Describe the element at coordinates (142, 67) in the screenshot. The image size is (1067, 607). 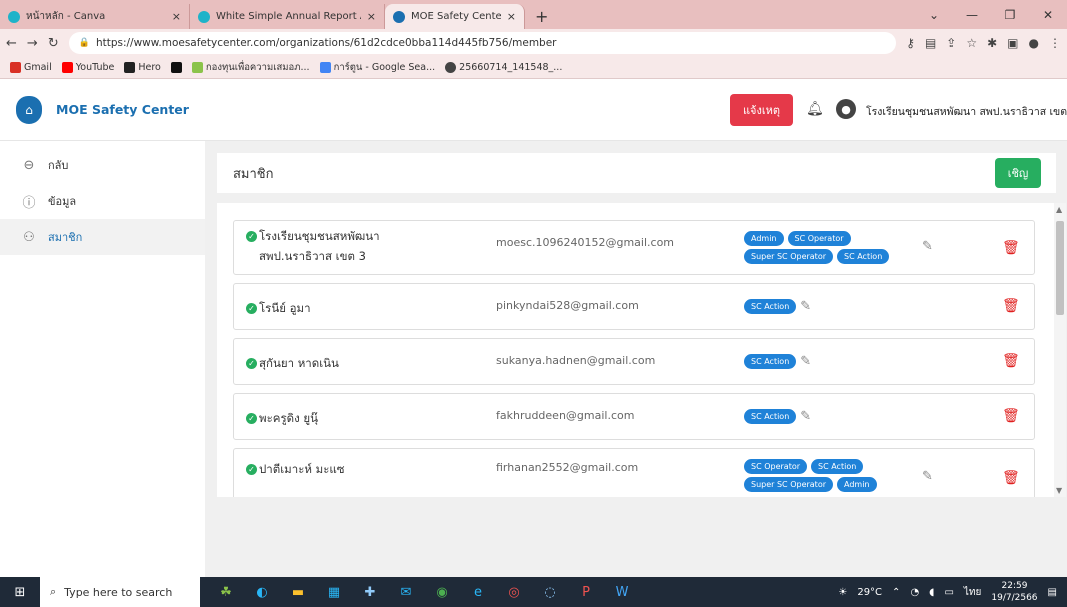
I see `bookmark-hero: Hero` at that location.